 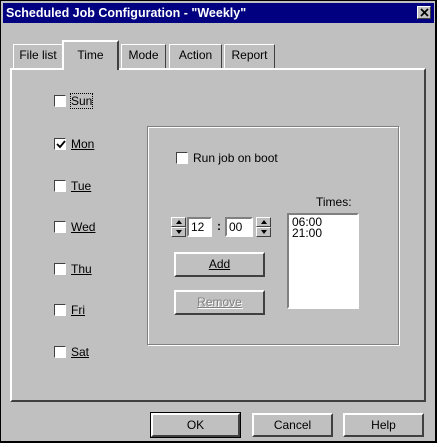 What do you see at coordinates (126, 13) in the screenshot?
I see `window-title: Scheduled Job Configuration - "Weekly"` at bounding box center [126, 13].